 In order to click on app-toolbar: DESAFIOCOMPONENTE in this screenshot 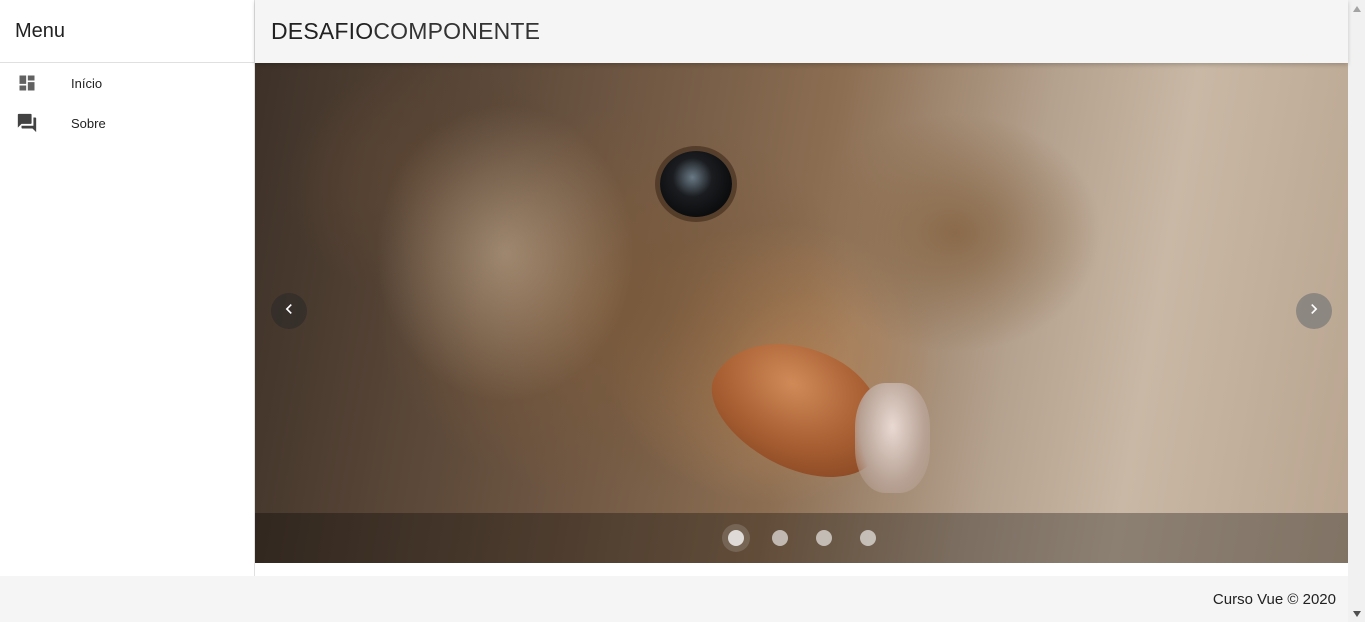, I will do `click(801, 31)`.